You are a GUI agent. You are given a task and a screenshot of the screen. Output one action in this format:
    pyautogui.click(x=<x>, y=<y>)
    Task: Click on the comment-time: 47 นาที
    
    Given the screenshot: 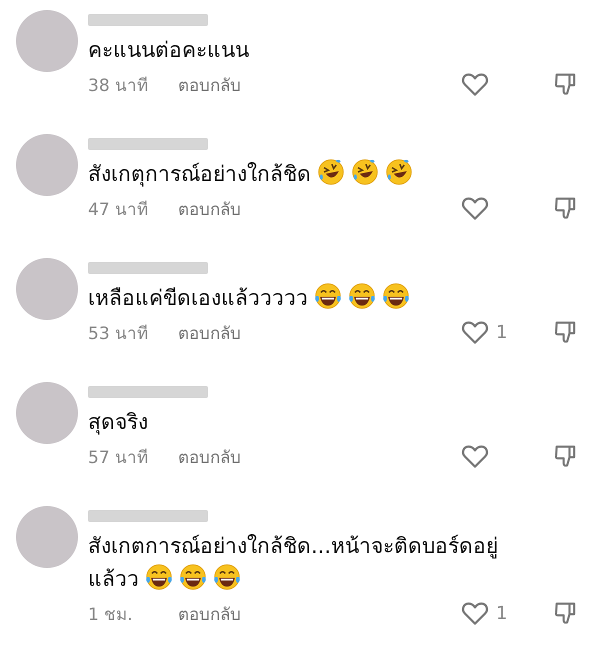 What is the action you would take?
    pyautogui.click(x=119, y=210)
    